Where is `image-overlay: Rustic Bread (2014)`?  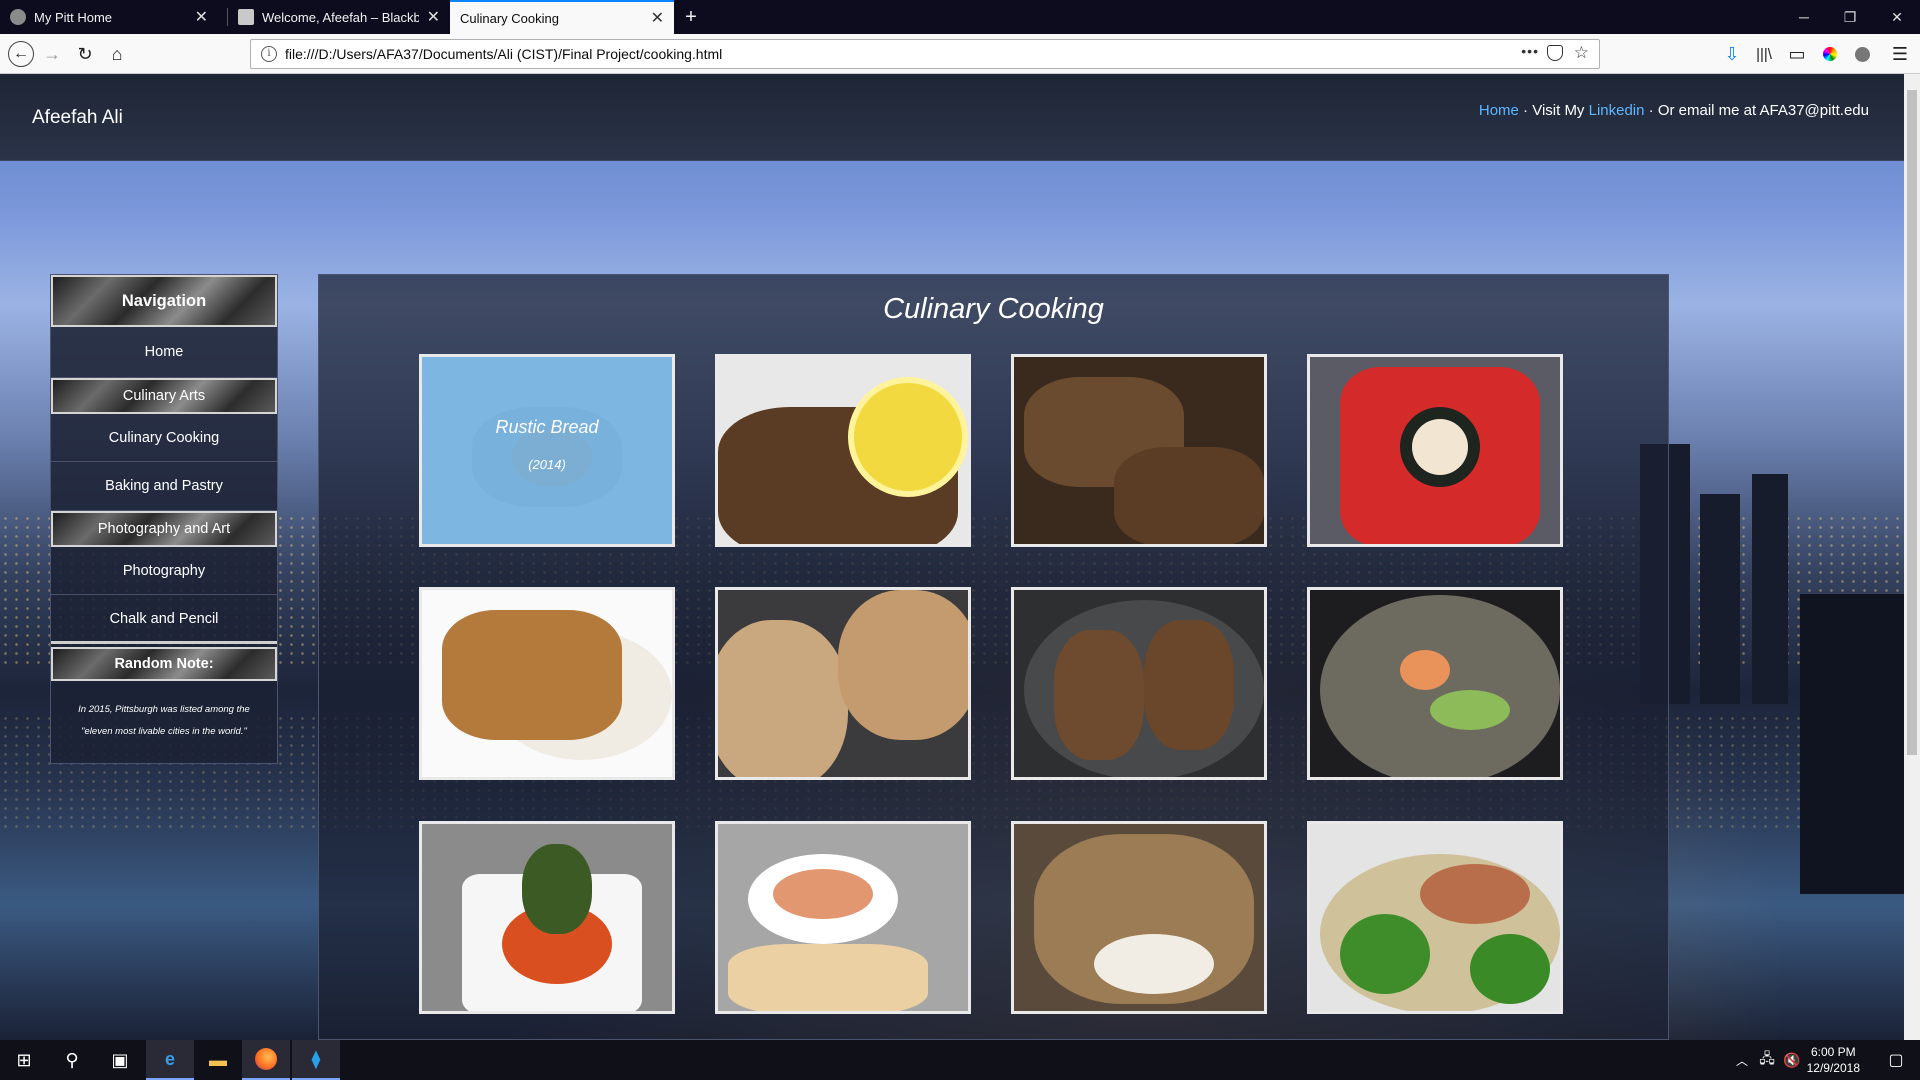 image-overlay: Rustic Bread (2014) is located at coordinates (547, 450).